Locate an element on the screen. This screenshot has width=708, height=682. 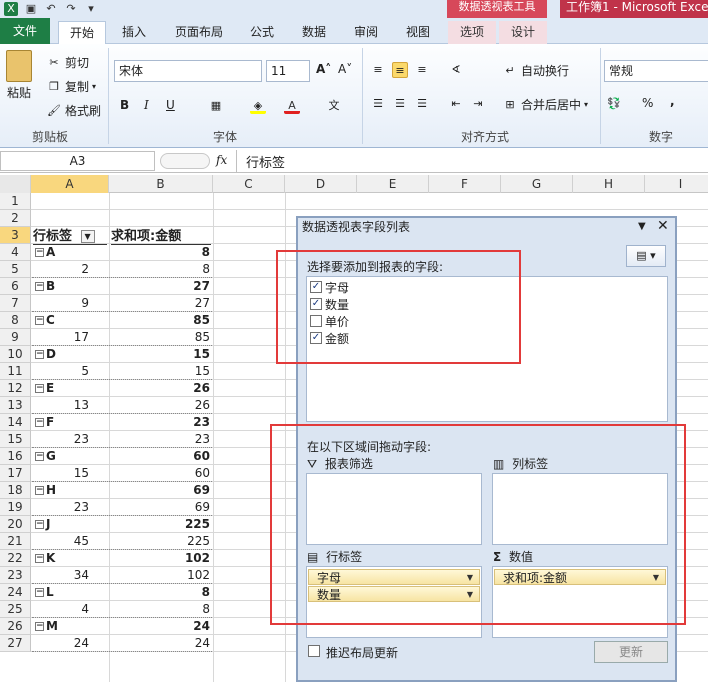
bold-button: B is located at coordinates (124, 105).